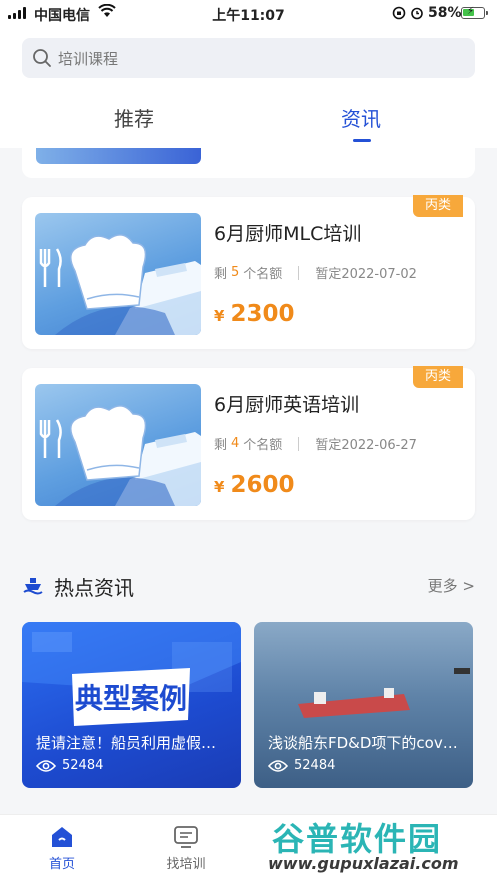  Describe the element at coordinates (134, 117) in the screenshot. I see `tab-recommend: 推荐` at that location.